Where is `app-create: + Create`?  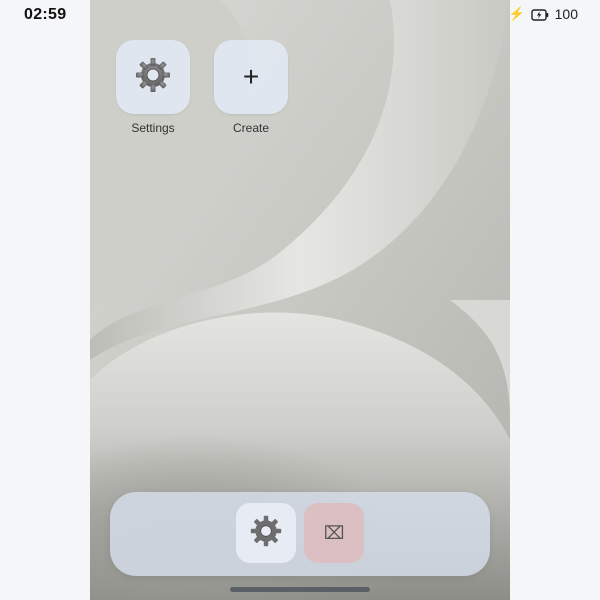 app-create: + Create is located at coordinates (251, 87).